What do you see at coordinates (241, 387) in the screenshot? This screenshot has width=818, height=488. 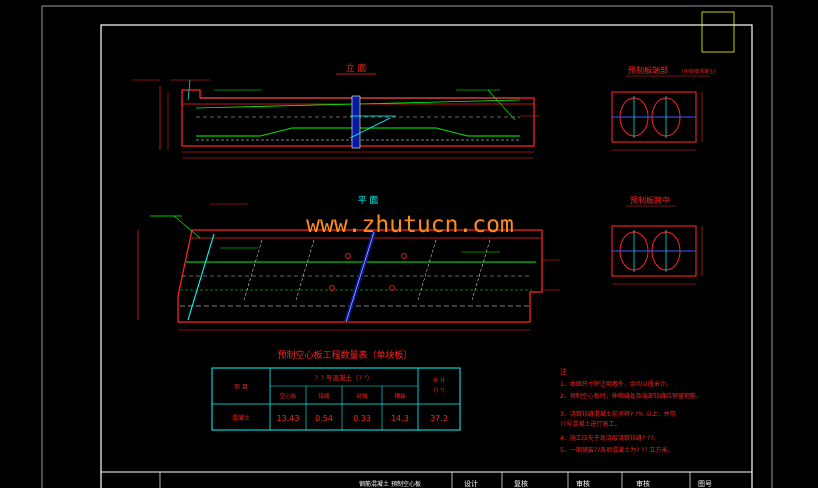 I see `table-header-item: 项 目` at bounding box center [241, 387].